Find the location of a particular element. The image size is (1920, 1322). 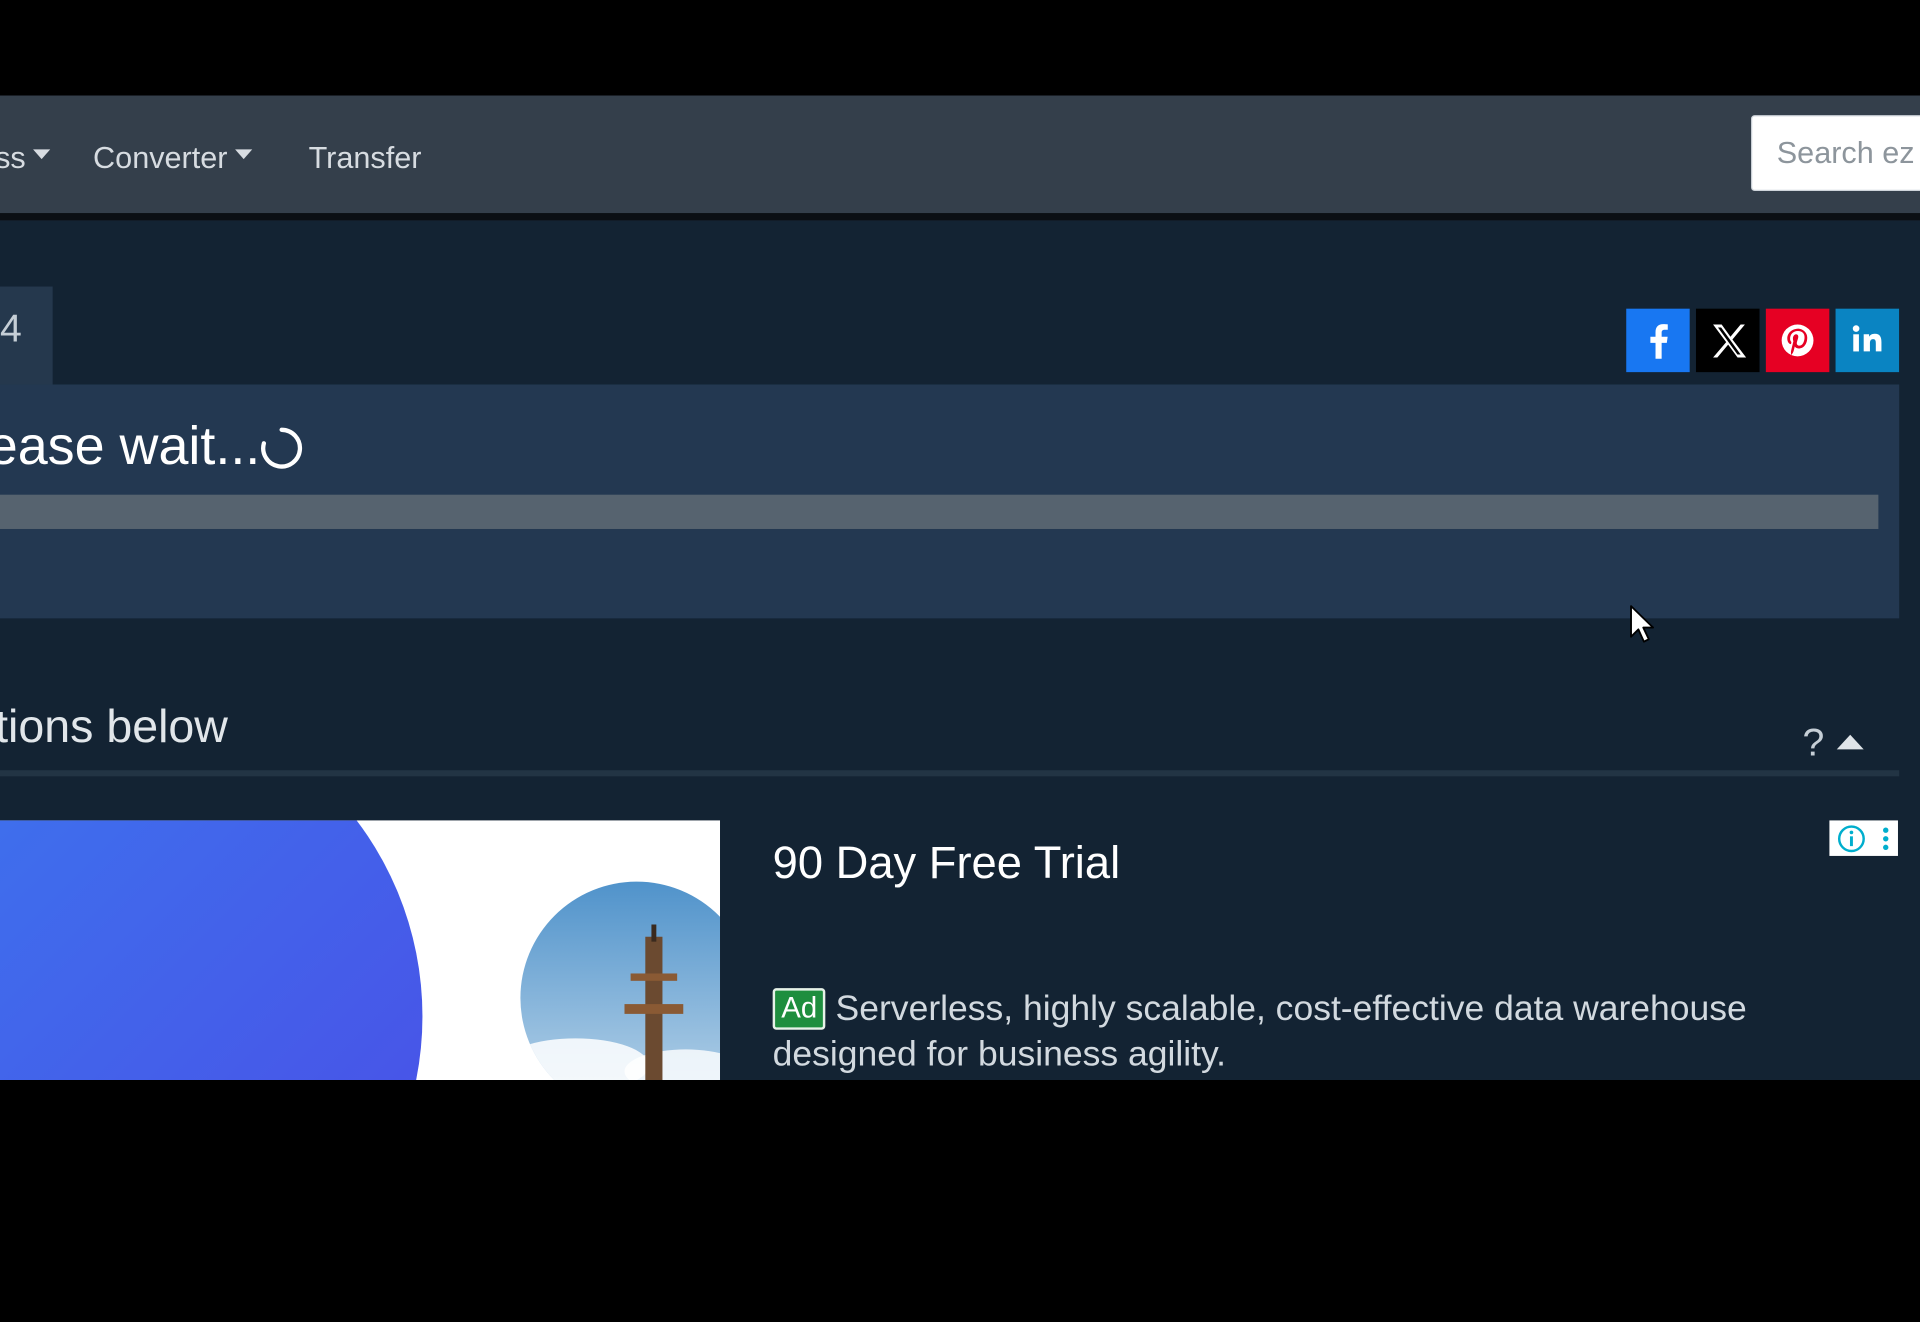

section-divider is located at coordinates (950, 773).